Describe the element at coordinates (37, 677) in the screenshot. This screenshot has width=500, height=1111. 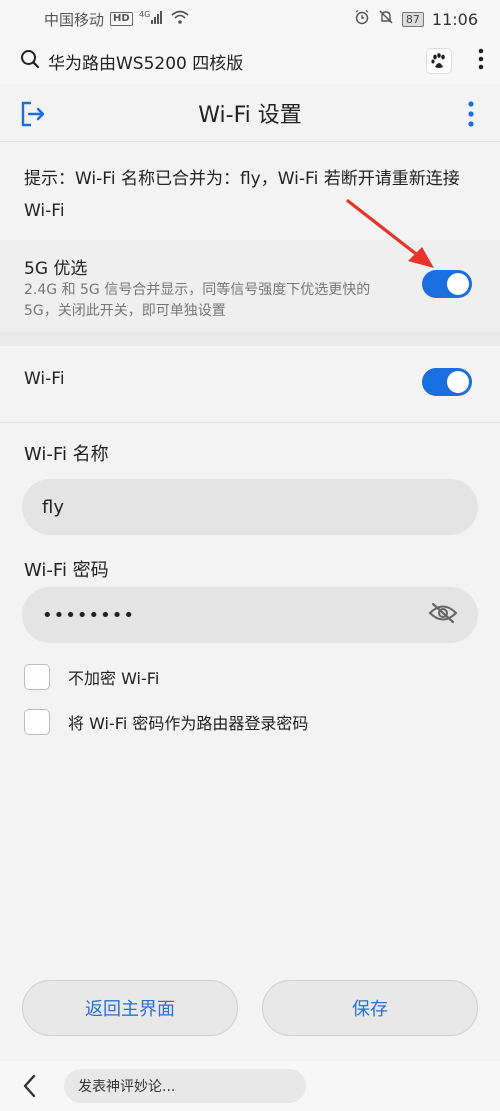
I see `no-encryption-checkbox` at that location.